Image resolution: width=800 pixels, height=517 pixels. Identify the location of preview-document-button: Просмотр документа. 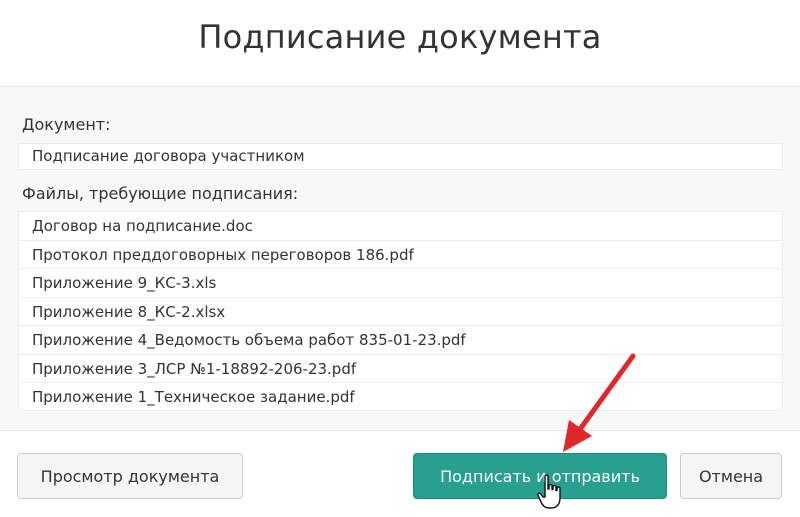
(130, 476).